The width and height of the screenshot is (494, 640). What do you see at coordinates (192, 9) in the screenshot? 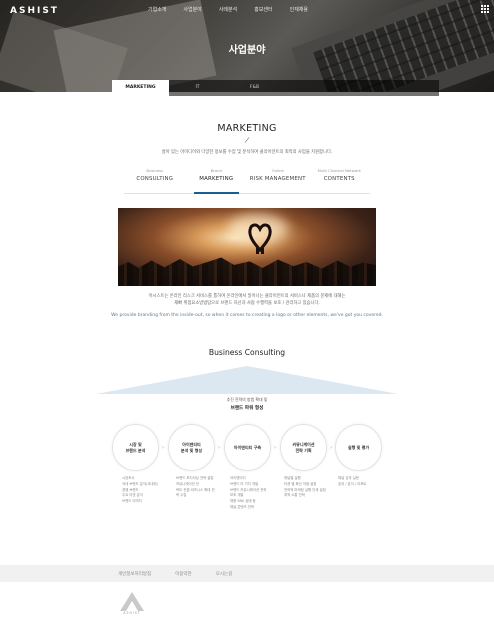
I see `nav-item-business: 사업분야` at bounding box center [192, 9].